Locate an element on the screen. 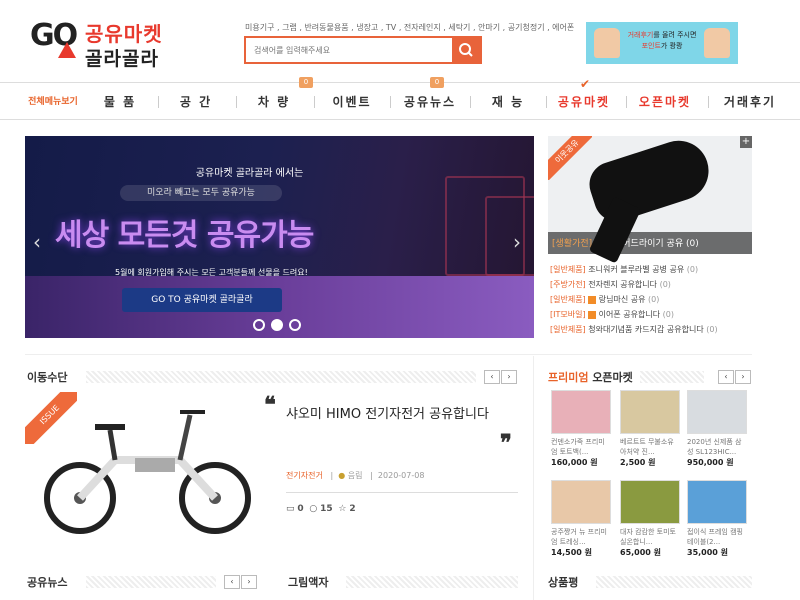  nav-item-event: 이벤트 is located at coordinates (352, 102).